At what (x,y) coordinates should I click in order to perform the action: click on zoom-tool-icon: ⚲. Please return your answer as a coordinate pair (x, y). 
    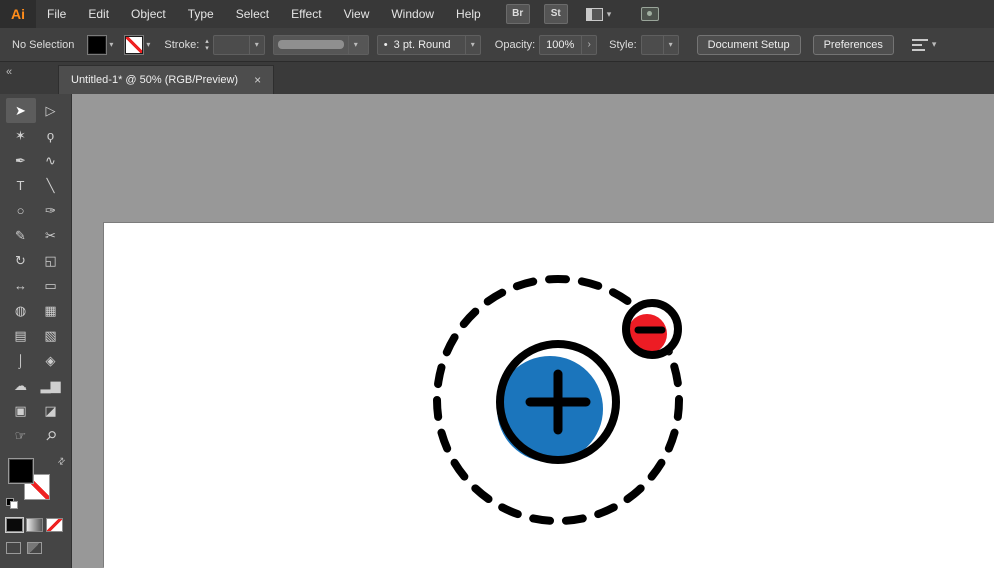
    Looking at the image, I should click on (51, 435).